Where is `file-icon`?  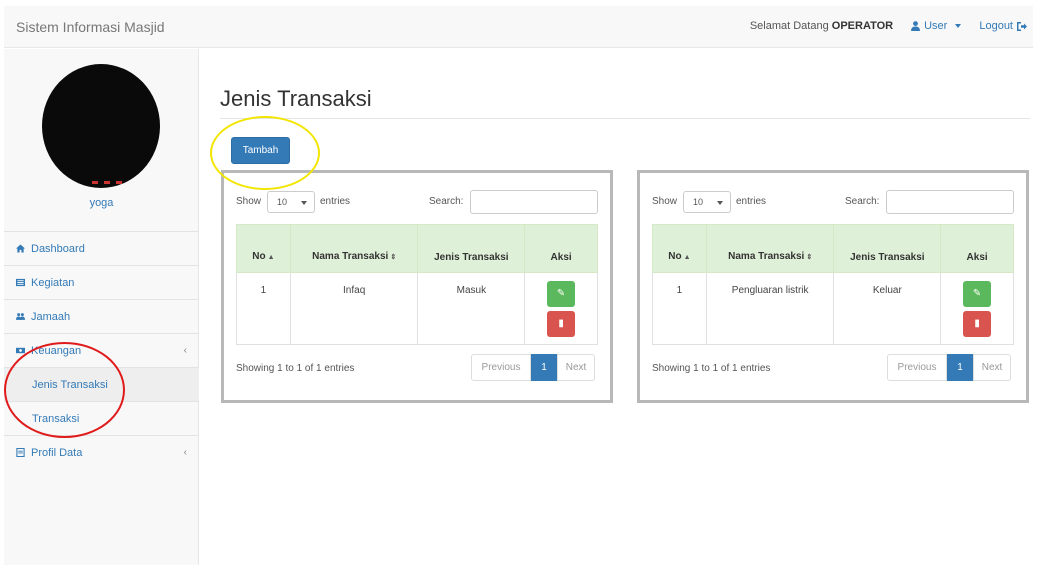 file-icon is located at coordinates (20, 452).